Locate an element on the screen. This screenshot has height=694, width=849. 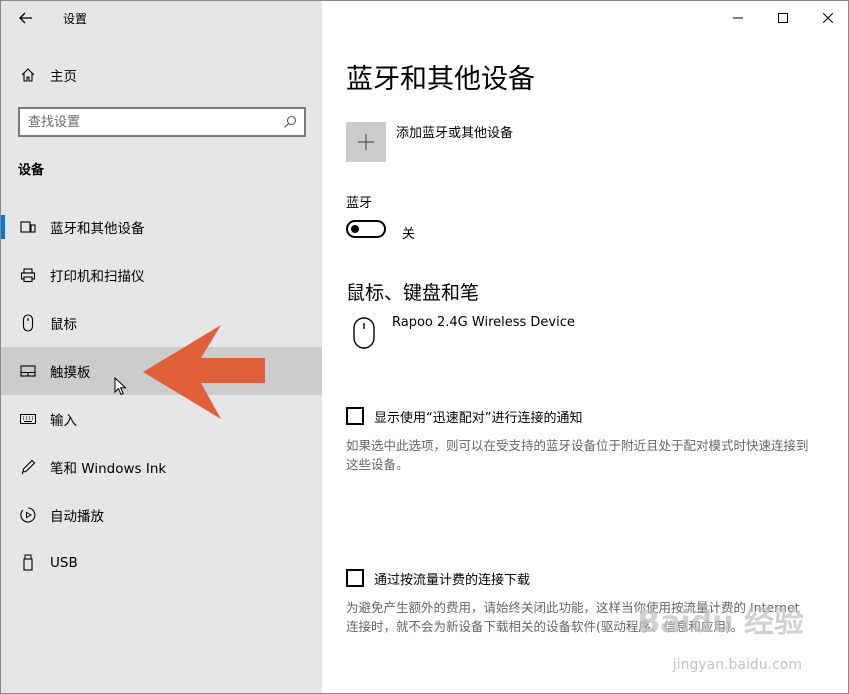
sidebar-item-usb: USB is located at coordinates (161, 563).